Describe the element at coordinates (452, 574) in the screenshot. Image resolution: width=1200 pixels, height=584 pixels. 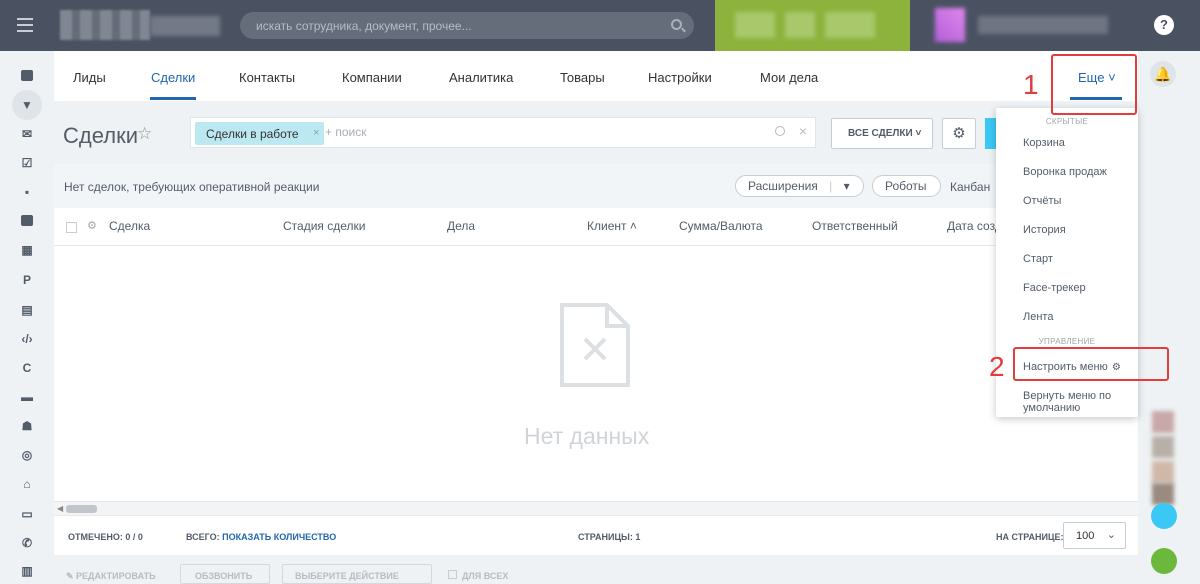
I see `for-all-checkbox` at that location.